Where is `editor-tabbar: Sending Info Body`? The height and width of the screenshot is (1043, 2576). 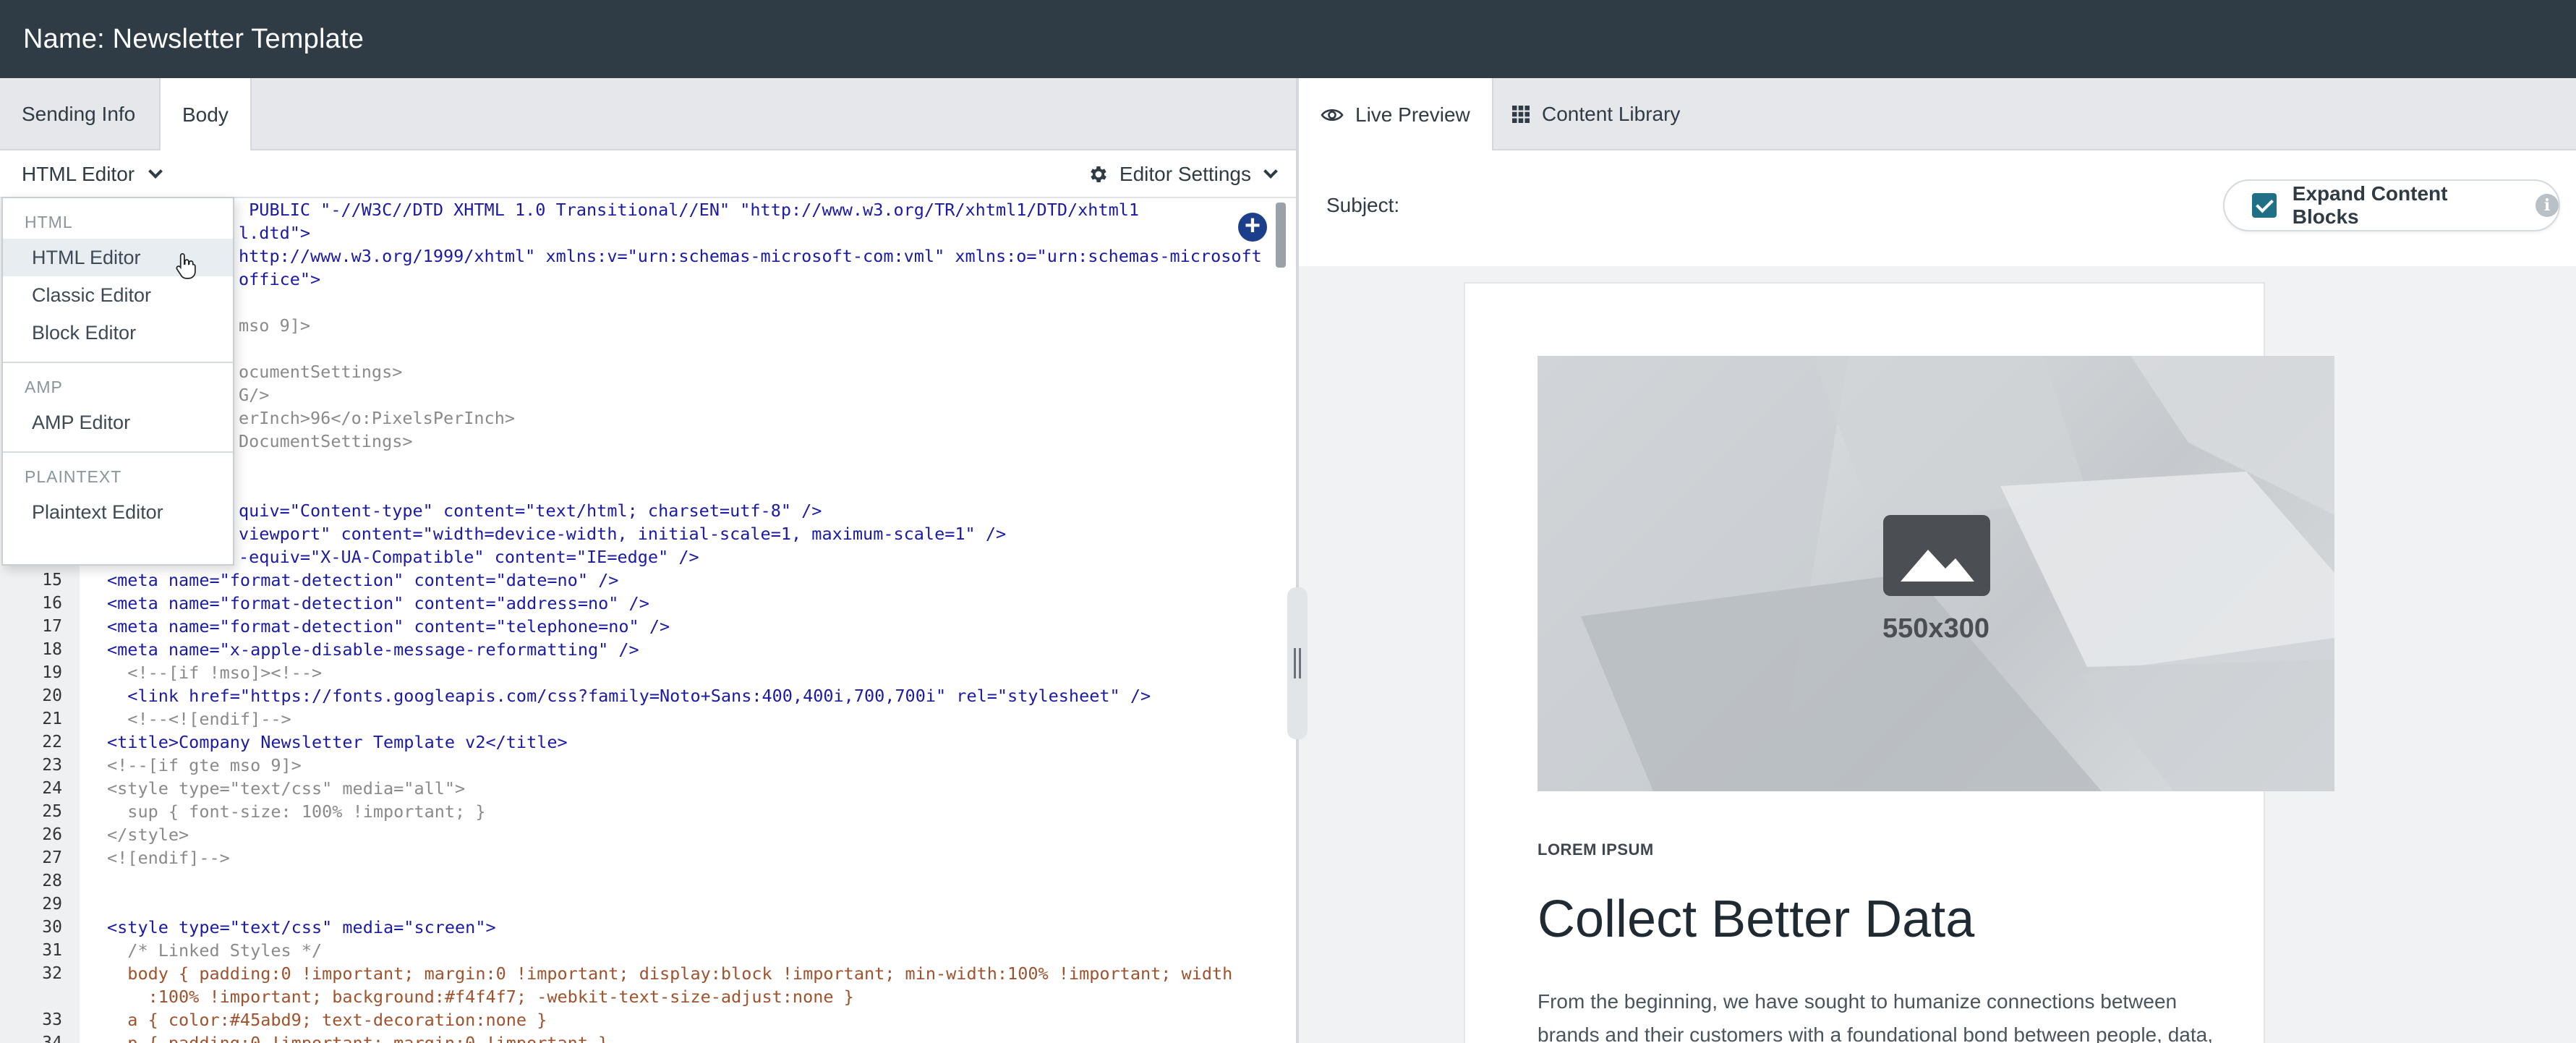 editor-tabbar: Sending Info Body is located at coordinates (648, 115).